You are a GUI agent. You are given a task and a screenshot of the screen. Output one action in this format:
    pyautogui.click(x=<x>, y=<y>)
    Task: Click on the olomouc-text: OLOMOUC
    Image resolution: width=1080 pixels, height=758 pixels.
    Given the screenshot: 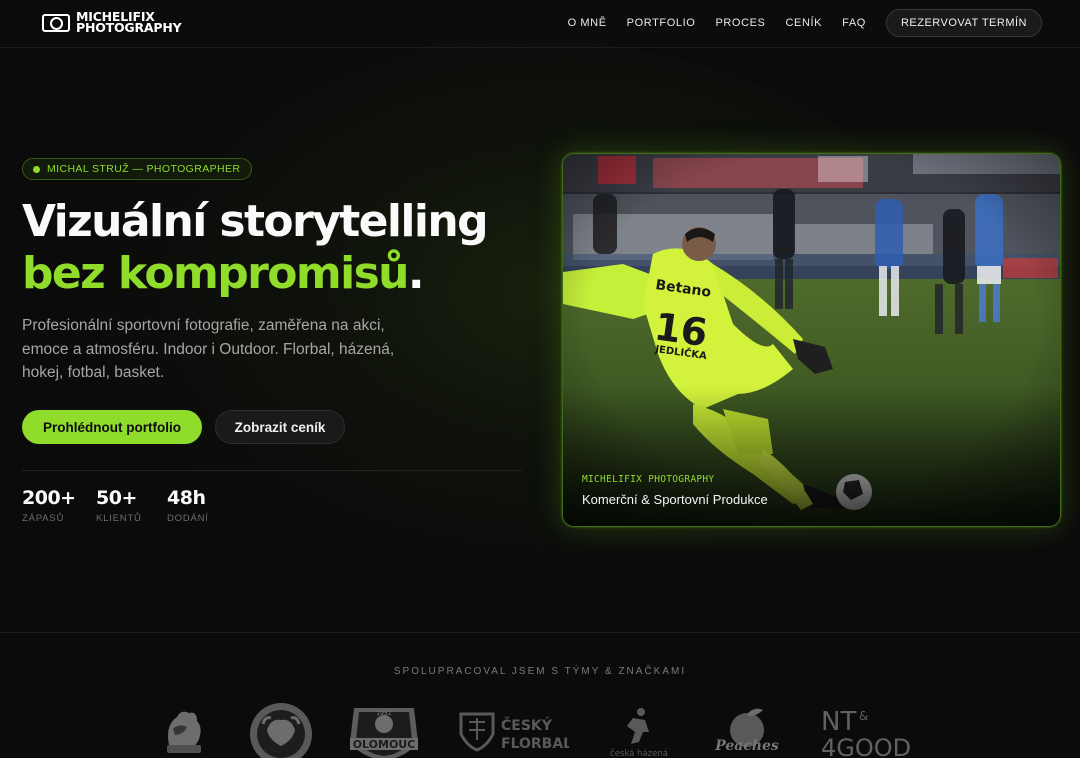 What is the action you would take?
    pyautogui.click(x=384, y=744)
    